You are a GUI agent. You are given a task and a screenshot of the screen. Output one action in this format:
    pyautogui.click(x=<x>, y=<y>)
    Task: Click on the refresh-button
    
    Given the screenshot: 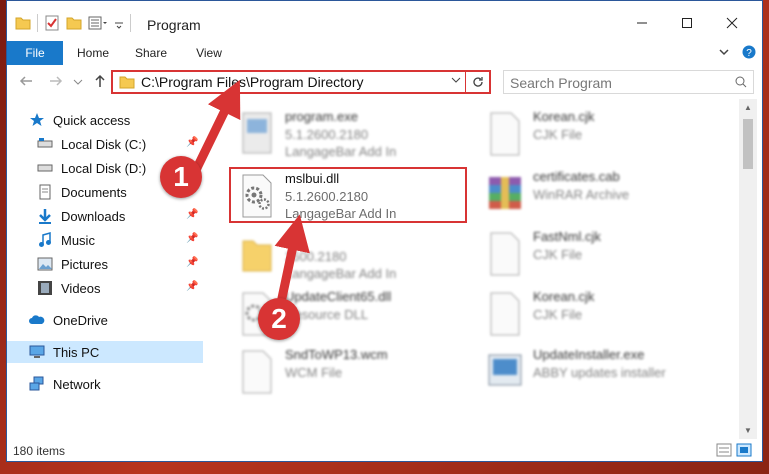 What is the action you would take?
    pyautogui.click(x=477, y=82)
    